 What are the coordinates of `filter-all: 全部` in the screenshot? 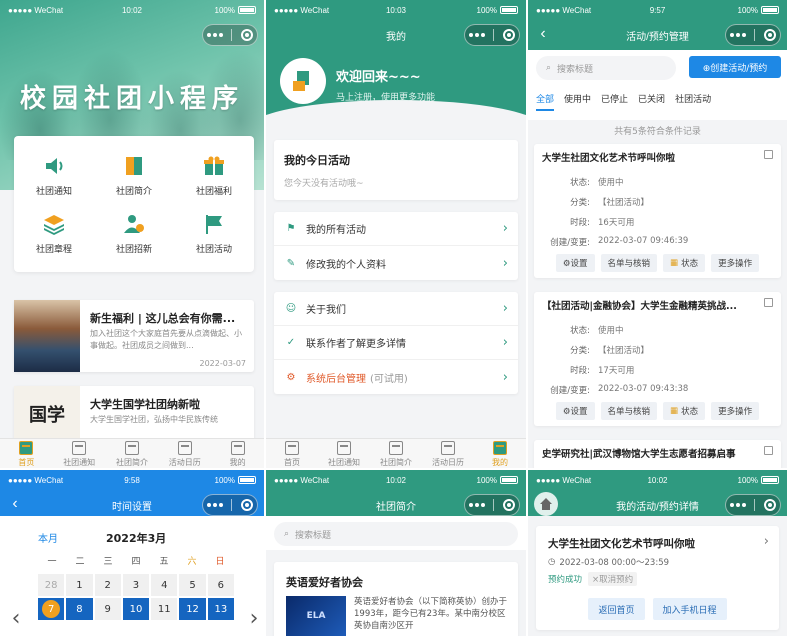 It's located at (545, 101).